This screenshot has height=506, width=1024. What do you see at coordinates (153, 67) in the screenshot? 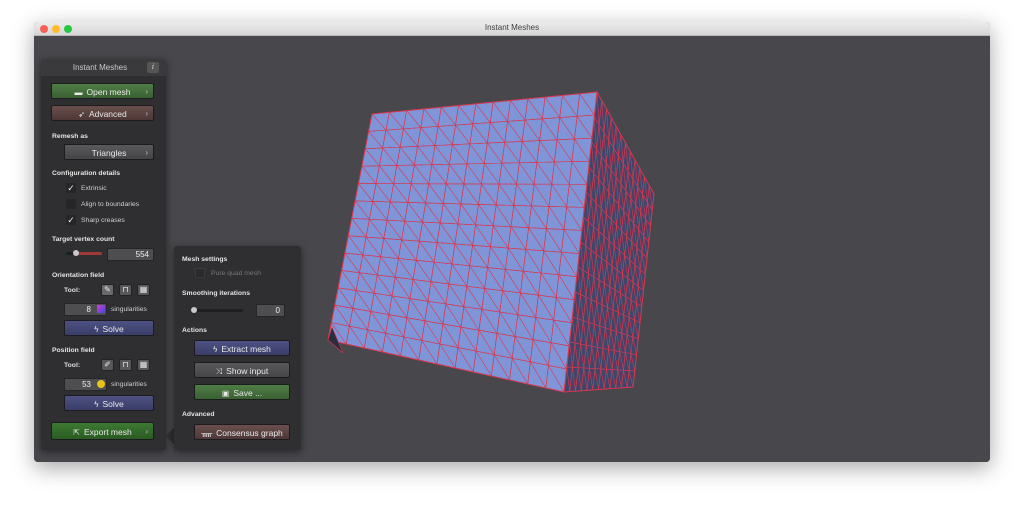
I see `info-icon: i` at bounding box center [153, 67].